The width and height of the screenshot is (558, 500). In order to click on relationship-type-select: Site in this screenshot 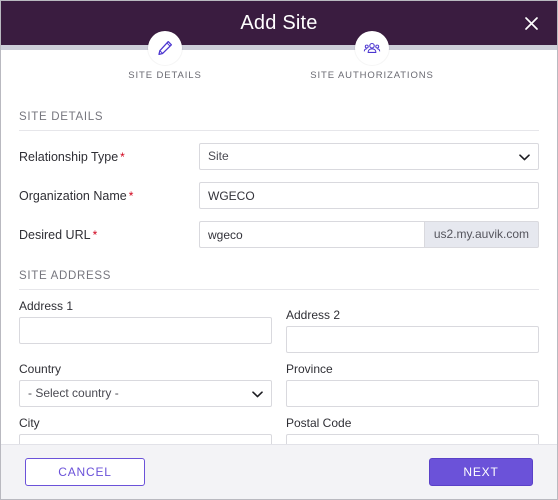, I will do `click(369, 156)`.